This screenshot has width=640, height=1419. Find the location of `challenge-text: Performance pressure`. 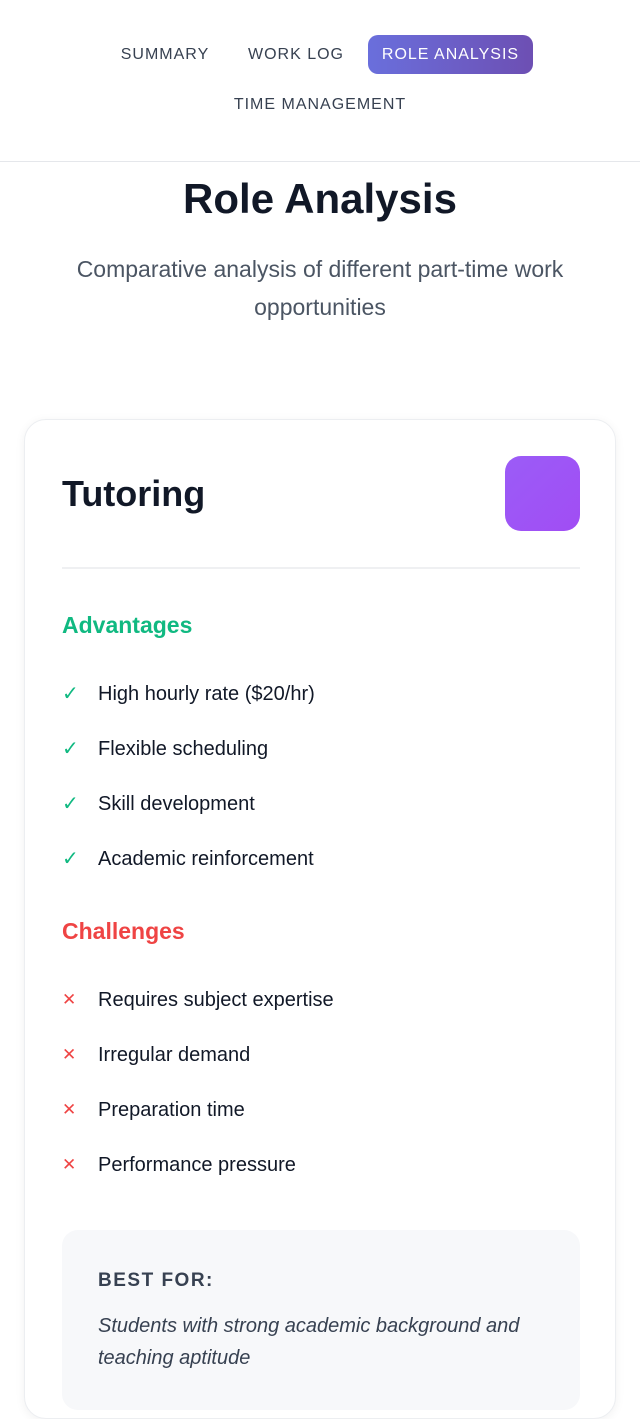

challenge-text: Performance pressure is located at coordinates (197, 1165).